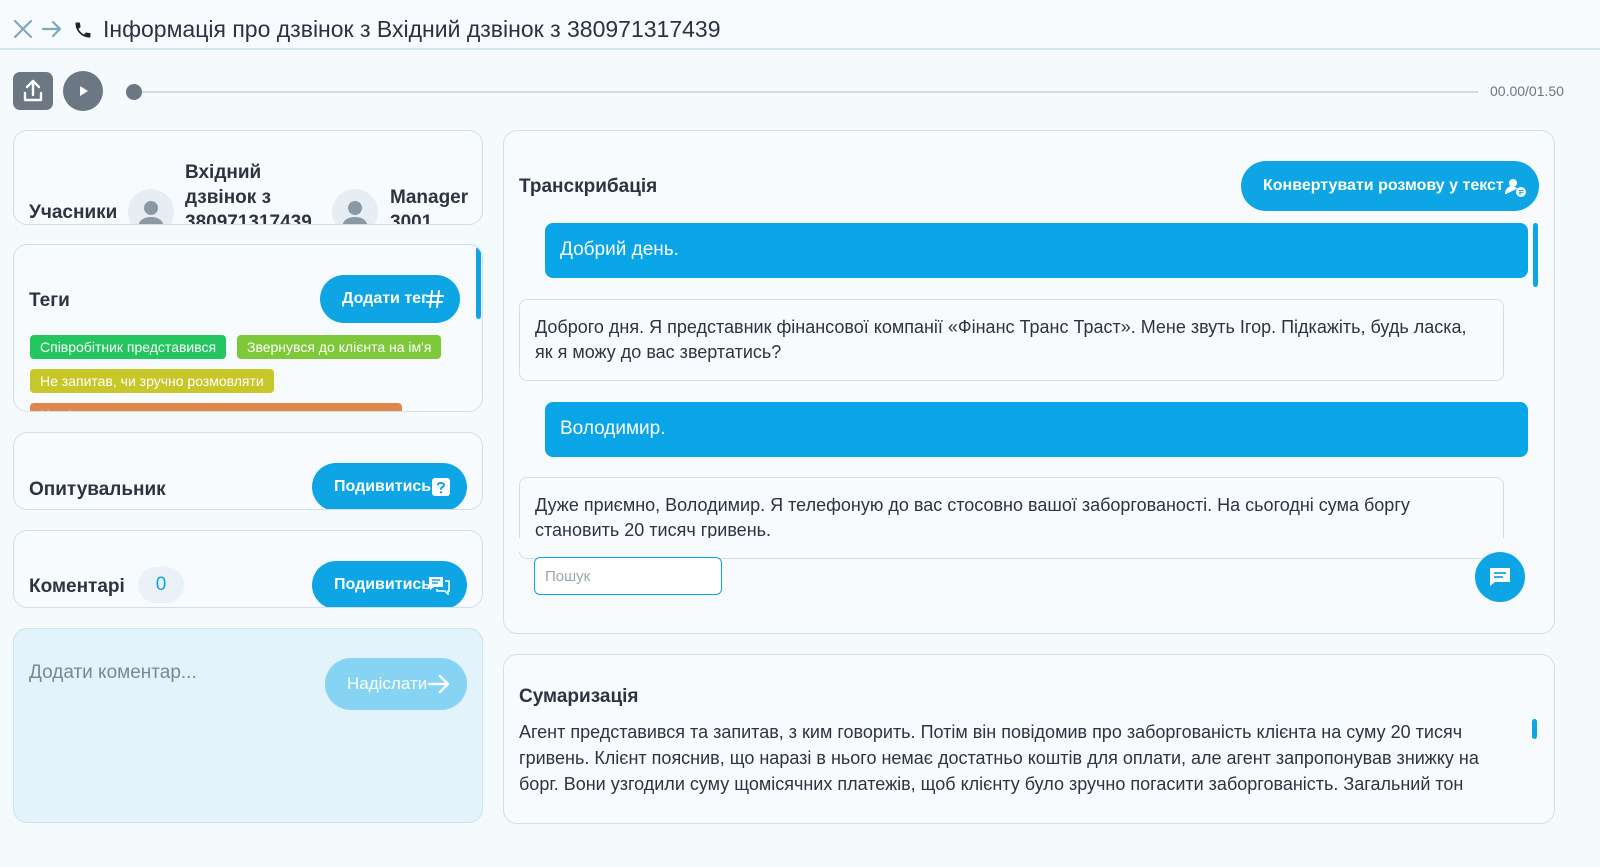  Describe the element at coordinates (152, 381) in the screenshot. I see `tag-item: Не запитав, чи зручно розмовляти` at that location.